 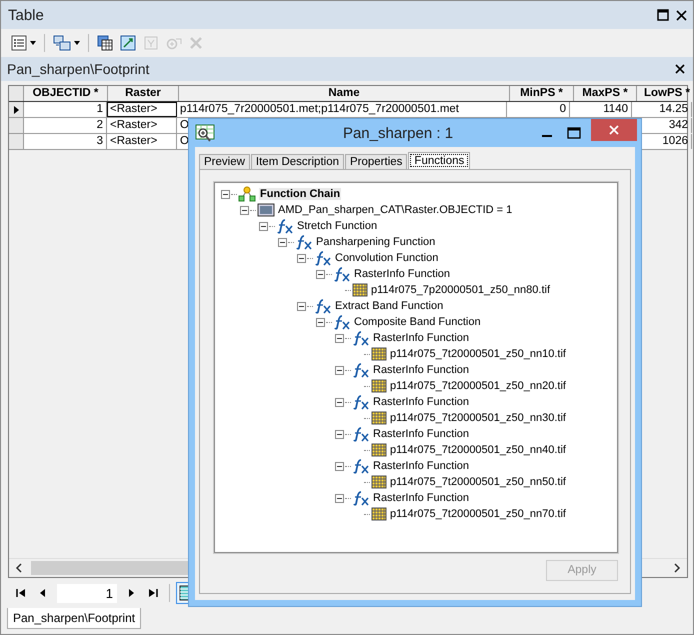 I want to click on table-cell: p114r075_7r20000501.met;p114r075_7r20000501.met, so click(x=342, y=109).